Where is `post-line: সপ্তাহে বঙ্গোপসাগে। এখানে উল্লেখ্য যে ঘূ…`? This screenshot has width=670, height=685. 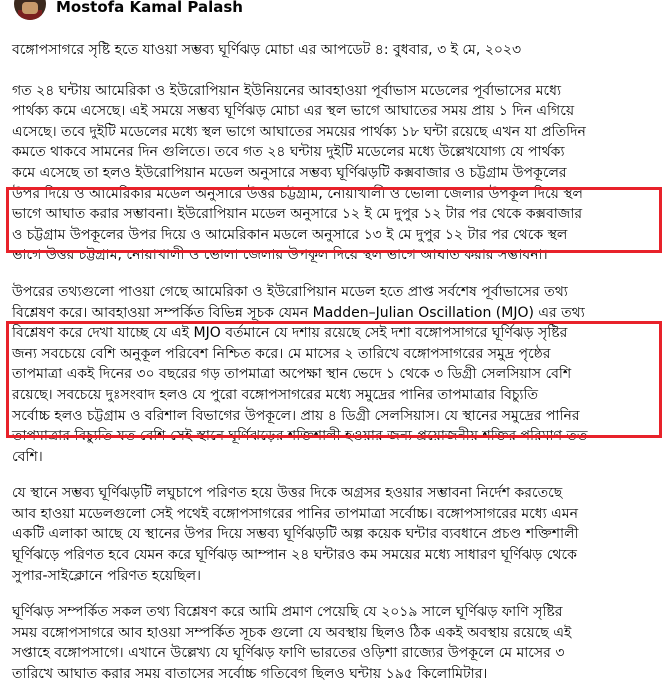
post-line: সপ্তাহে বঙ্গোপসাগে। এখানে উল্লেখ্য যে ঘূ… is located at coordinates (288, 653).